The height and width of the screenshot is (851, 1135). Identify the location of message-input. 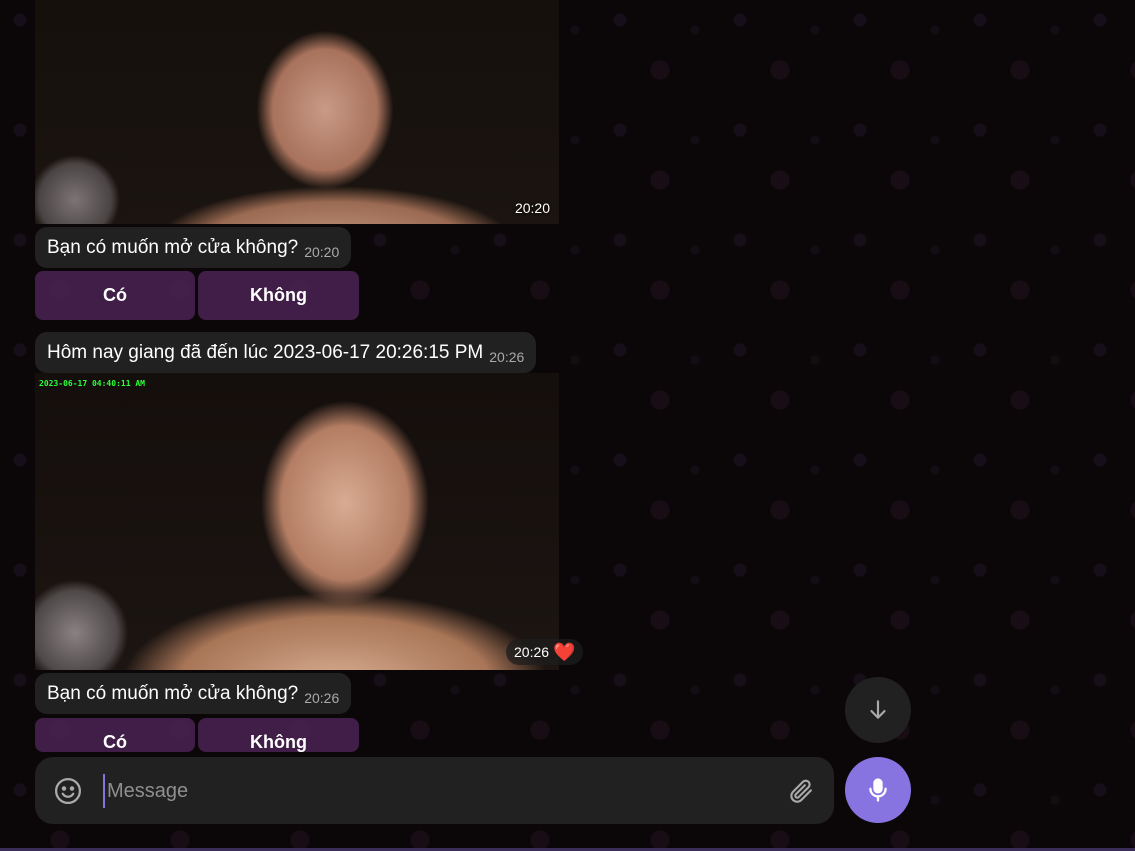
(433, 791).